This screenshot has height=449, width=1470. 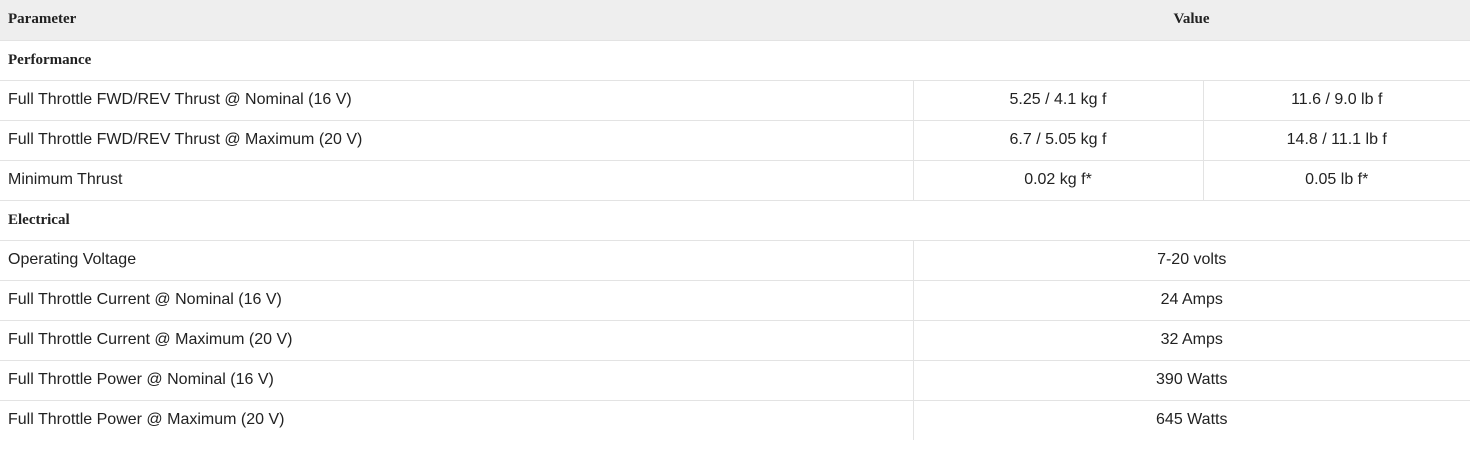 What do you see at coordinates (1057, 100) in the screenshot?
I see `metric-value-cell: 5.25 / 4.1 kg f` at bounding box center [1057, 100].